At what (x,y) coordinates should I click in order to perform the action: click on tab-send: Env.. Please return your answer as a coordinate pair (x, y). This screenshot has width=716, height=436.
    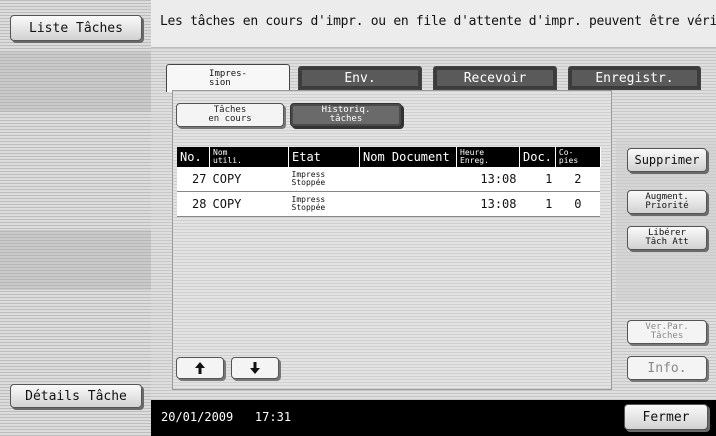
    Looking at the image, I should click on (360, 78).